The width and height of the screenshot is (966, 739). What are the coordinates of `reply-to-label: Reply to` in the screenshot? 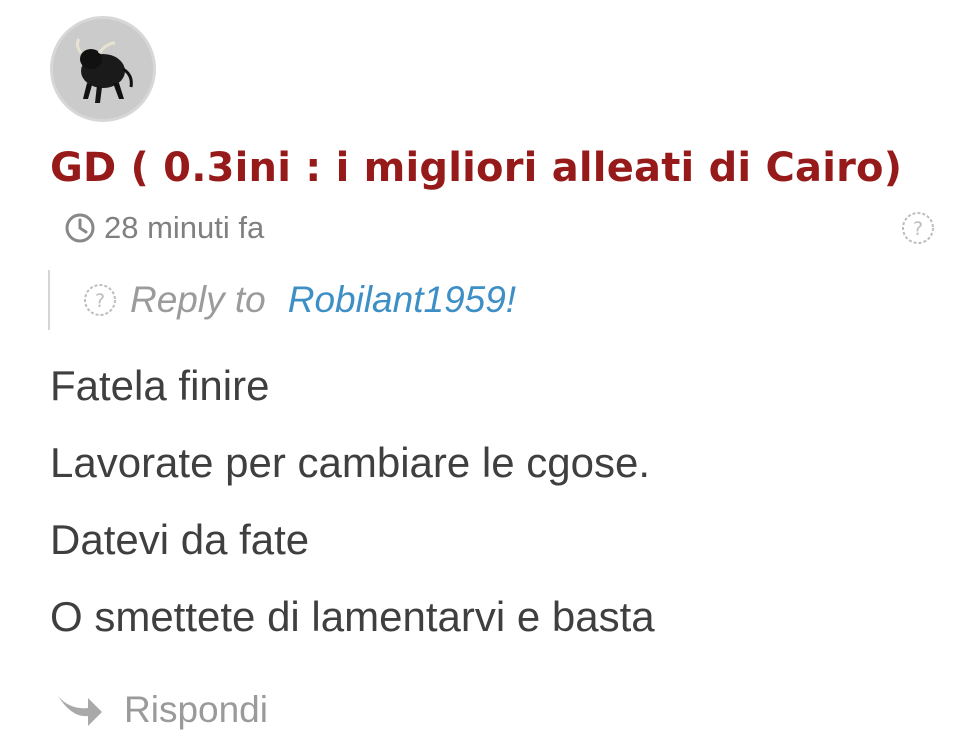 It's located at (198, 299).